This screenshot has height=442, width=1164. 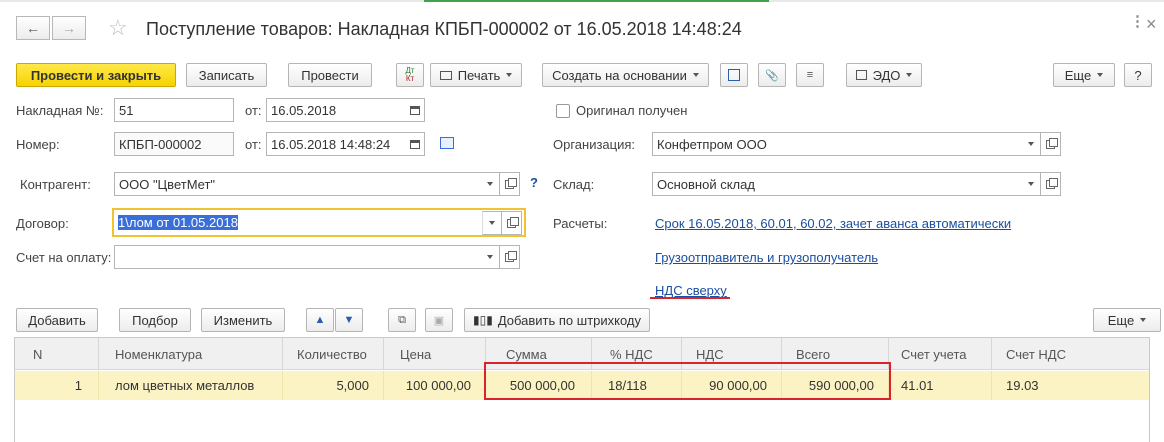 I want to click on organization-open-icon, so click(x=1051, y=144).